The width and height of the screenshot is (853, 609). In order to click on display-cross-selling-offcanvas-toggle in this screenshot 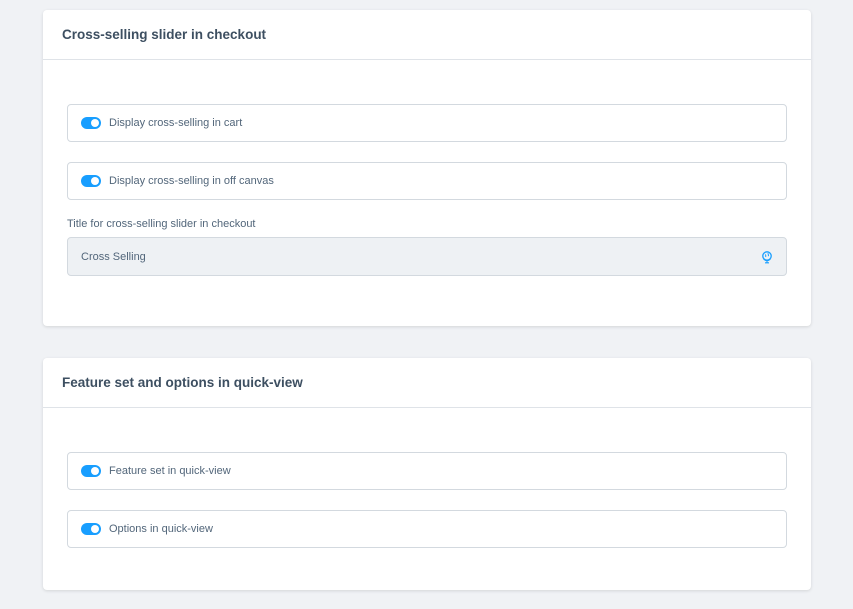, I will do `click(91, 181)`.